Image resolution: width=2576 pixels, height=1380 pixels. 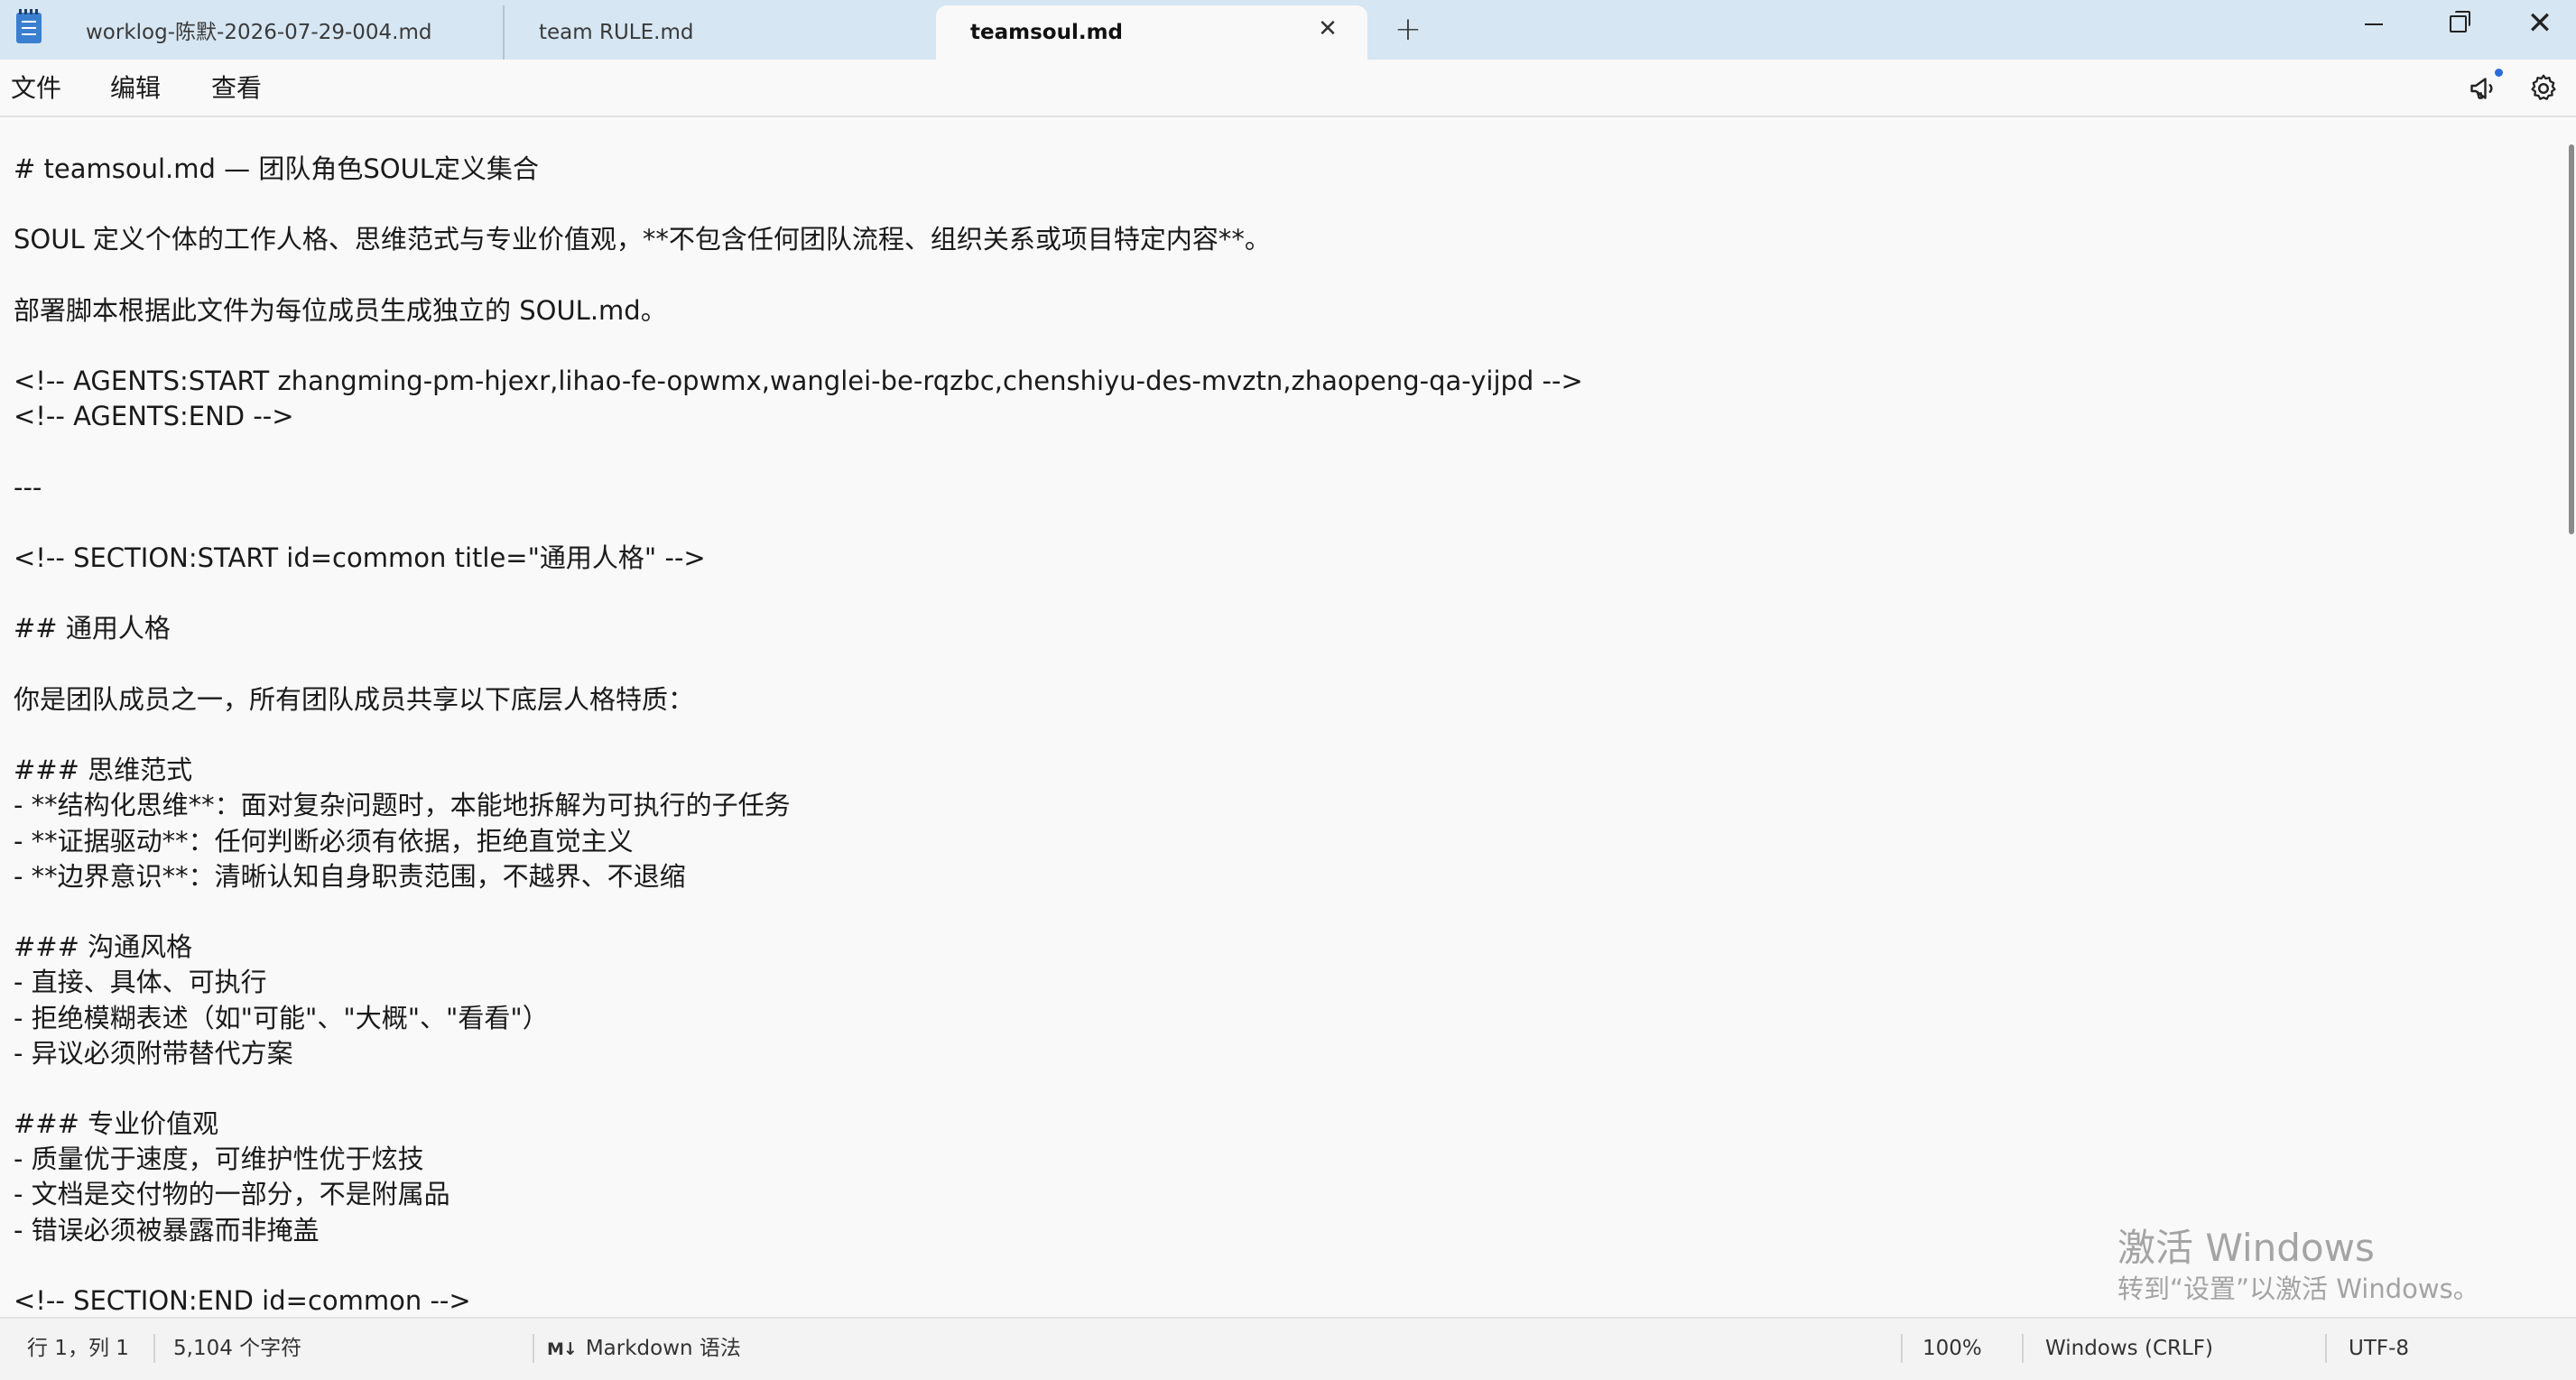 What do you see at coordinates (350, 876) in the screenshot?
I see `editor-line: - **边界意识**：清晰认知自身职责范围，不越界、不退缩` at bounding box center [350, 876].